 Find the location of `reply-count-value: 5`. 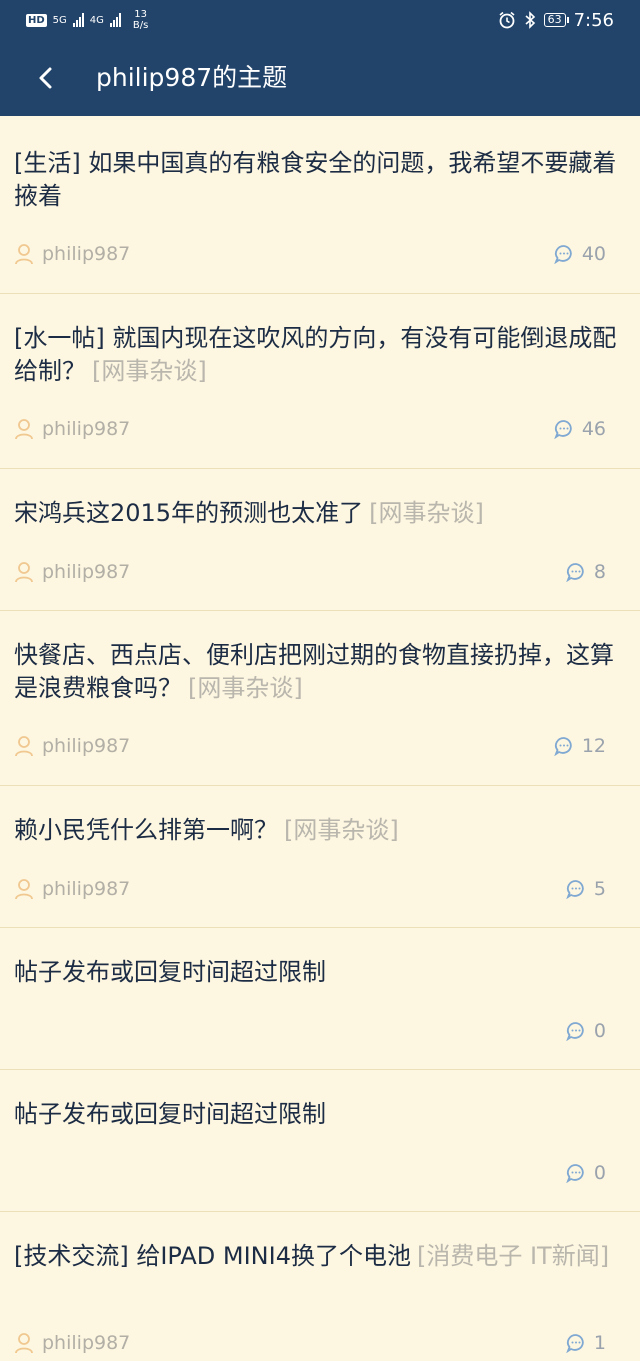

reply-count-value: 5 is located at coordinates (599, 889).